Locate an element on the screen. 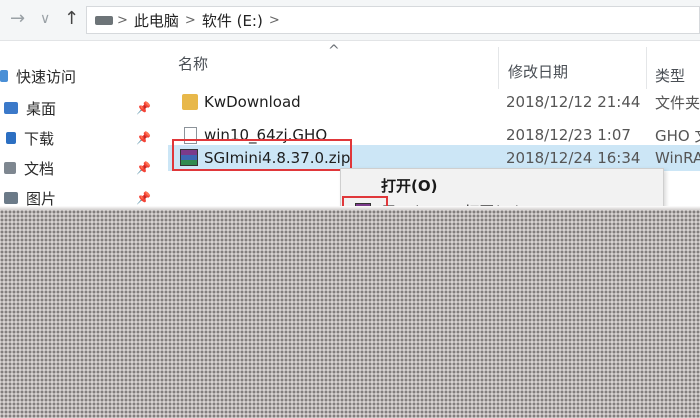 This screenshot has height=418, width=700. file-type: GHO 文 is located at coordinates (677, 135).